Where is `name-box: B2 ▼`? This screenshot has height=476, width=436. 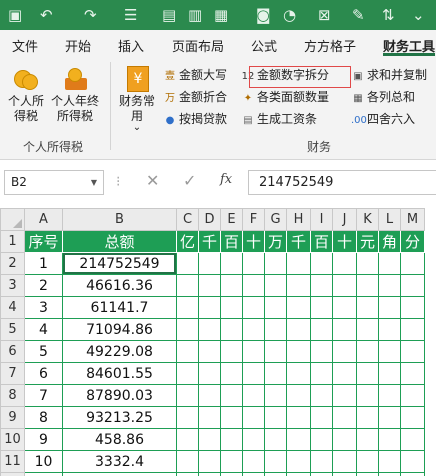
name-box: B2 ▼ is located at coordinates (54, 182).